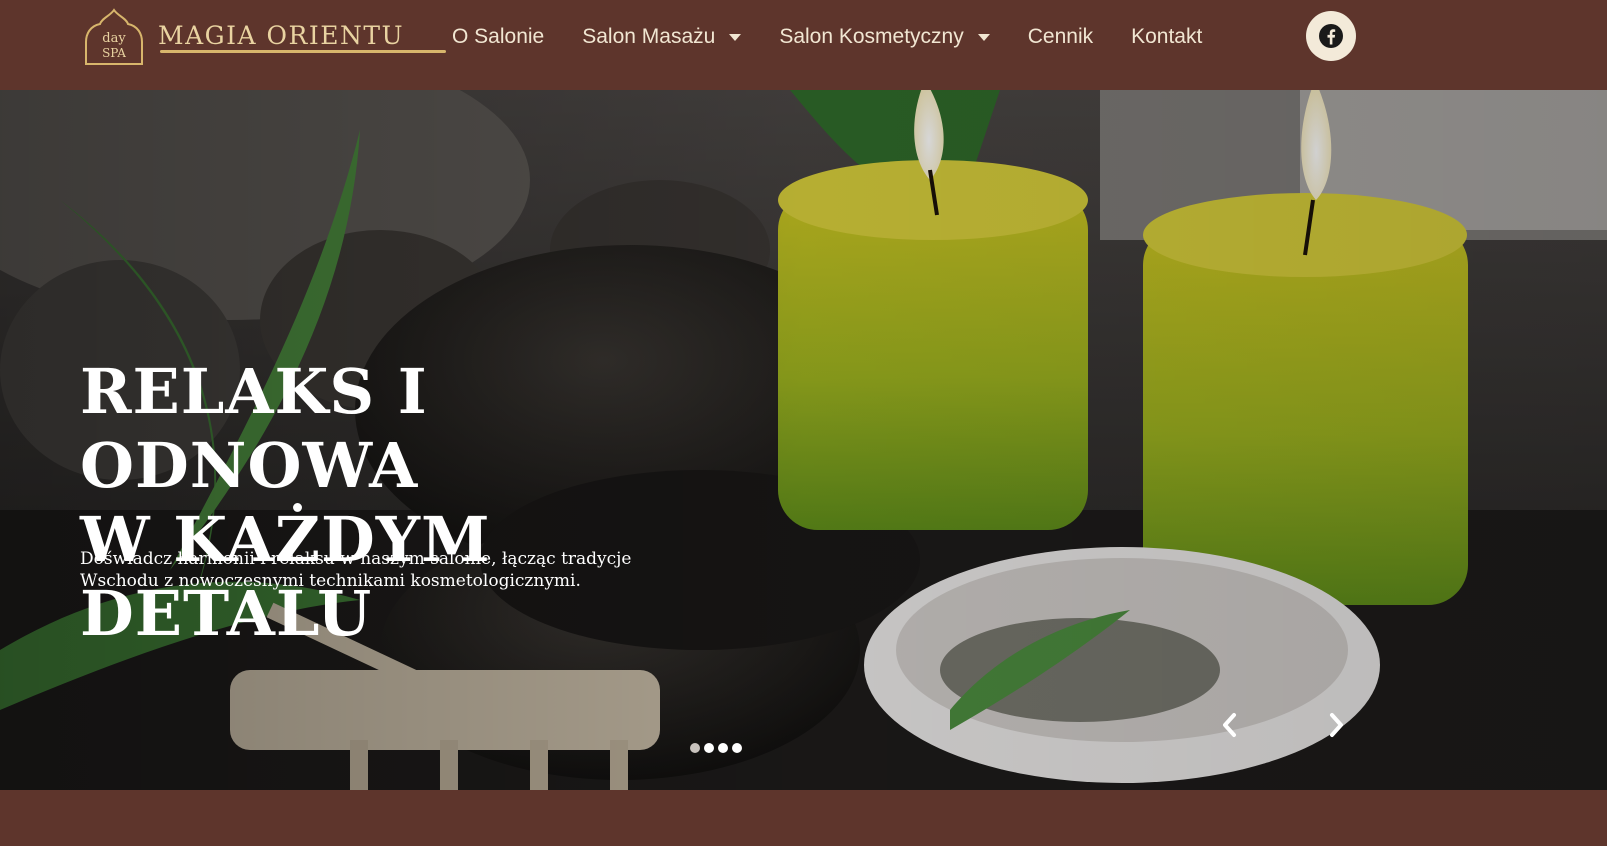 This screenshot has width=1607, height=846. I want to click on hero-title-line1: RELAKS I ODNOWA, so click(254, 428).